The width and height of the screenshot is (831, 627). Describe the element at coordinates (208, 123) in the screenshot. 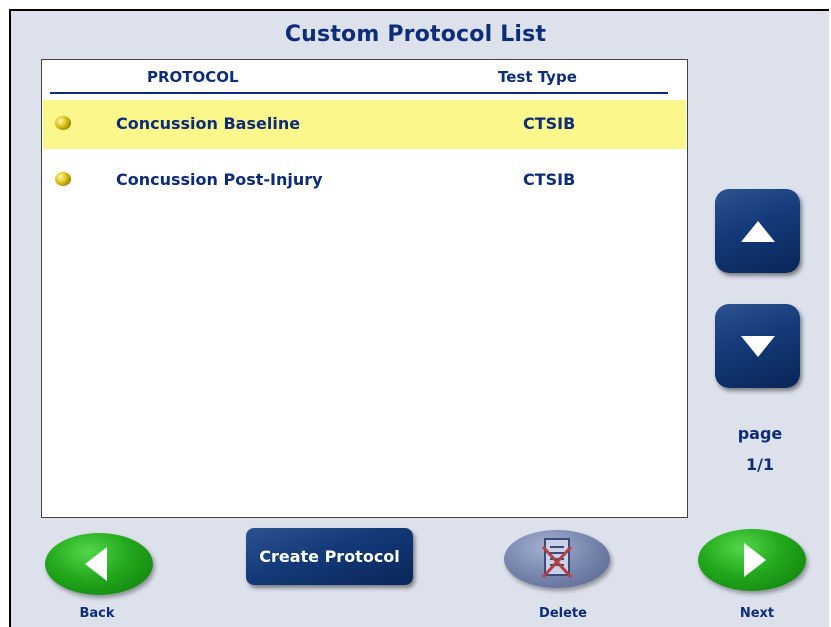

I see `protocol-name: Concussion Baseline` at that location.